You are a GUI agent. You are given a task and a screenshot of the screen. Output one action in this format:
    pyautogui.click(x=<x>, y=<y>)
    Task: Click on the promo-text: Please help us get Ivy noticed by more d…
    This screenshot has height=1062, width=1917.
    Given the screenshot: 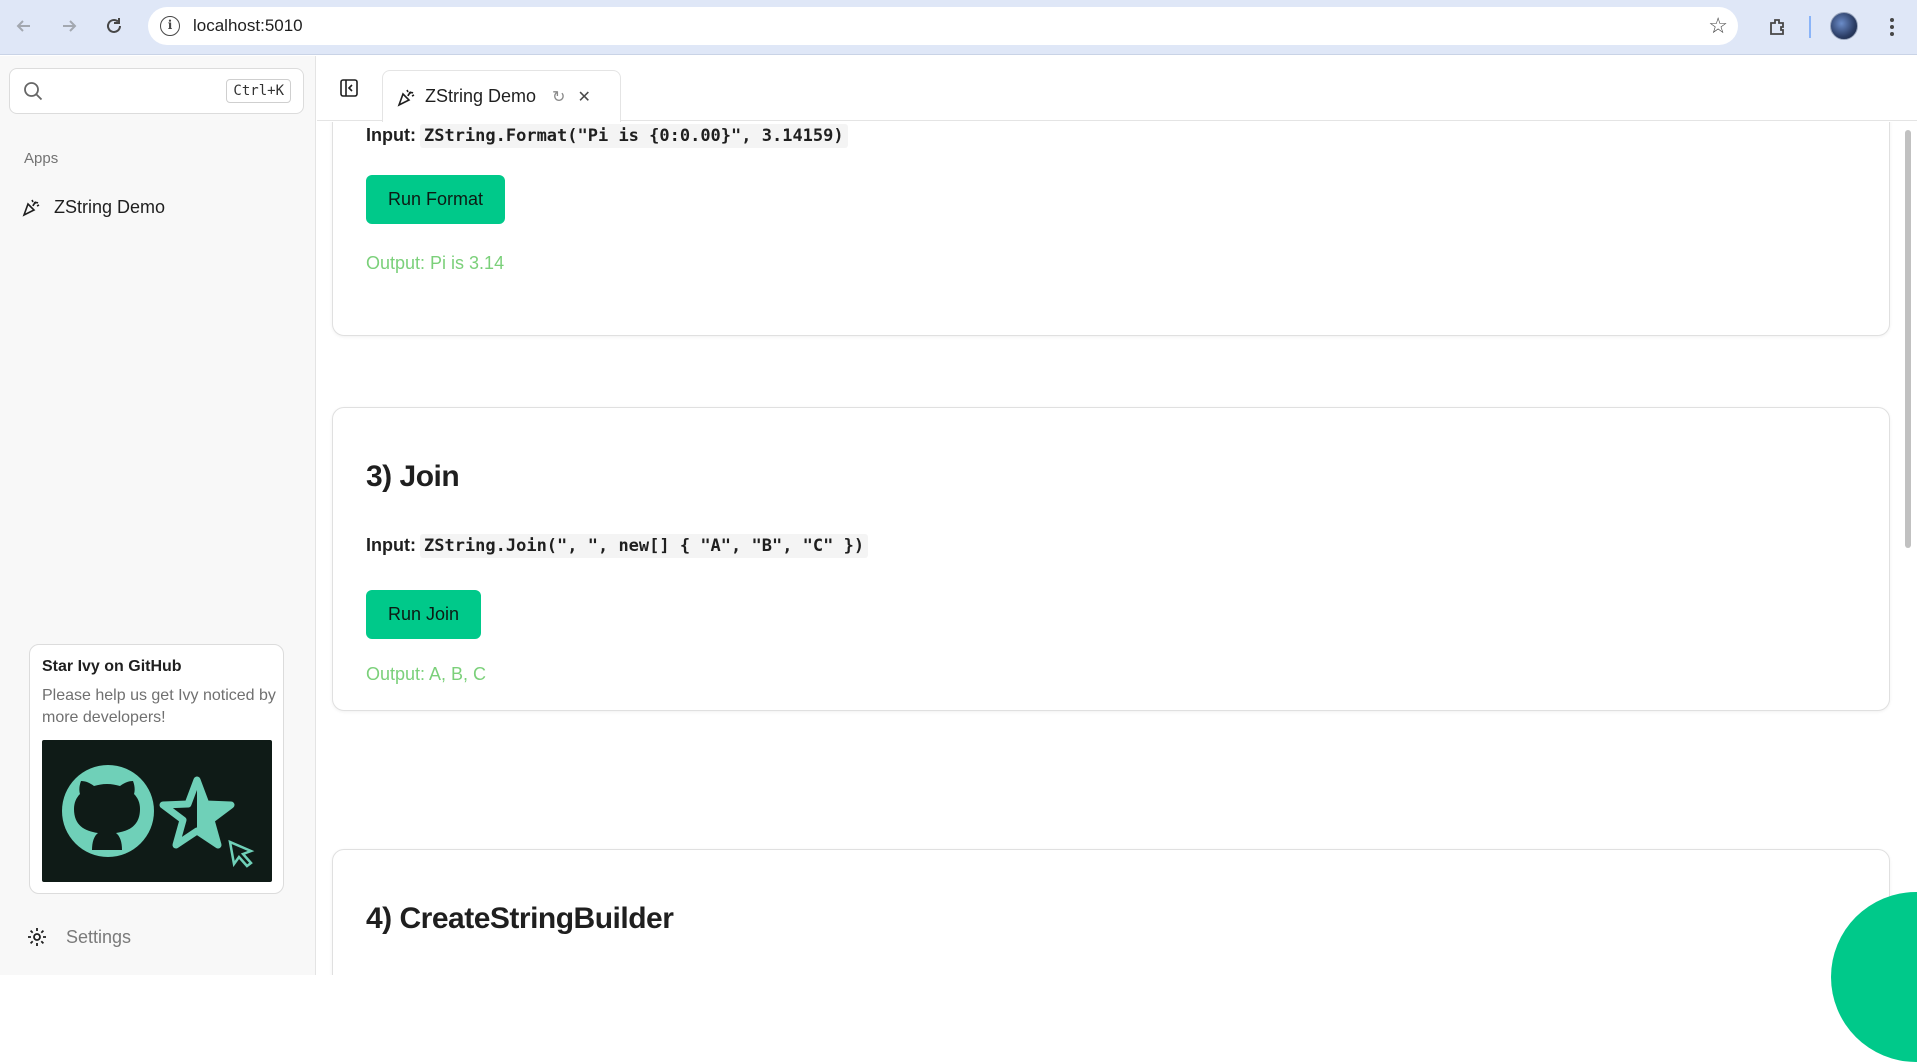 What is the action you would take?
    pyautogui.click(x=159, y=706)
    